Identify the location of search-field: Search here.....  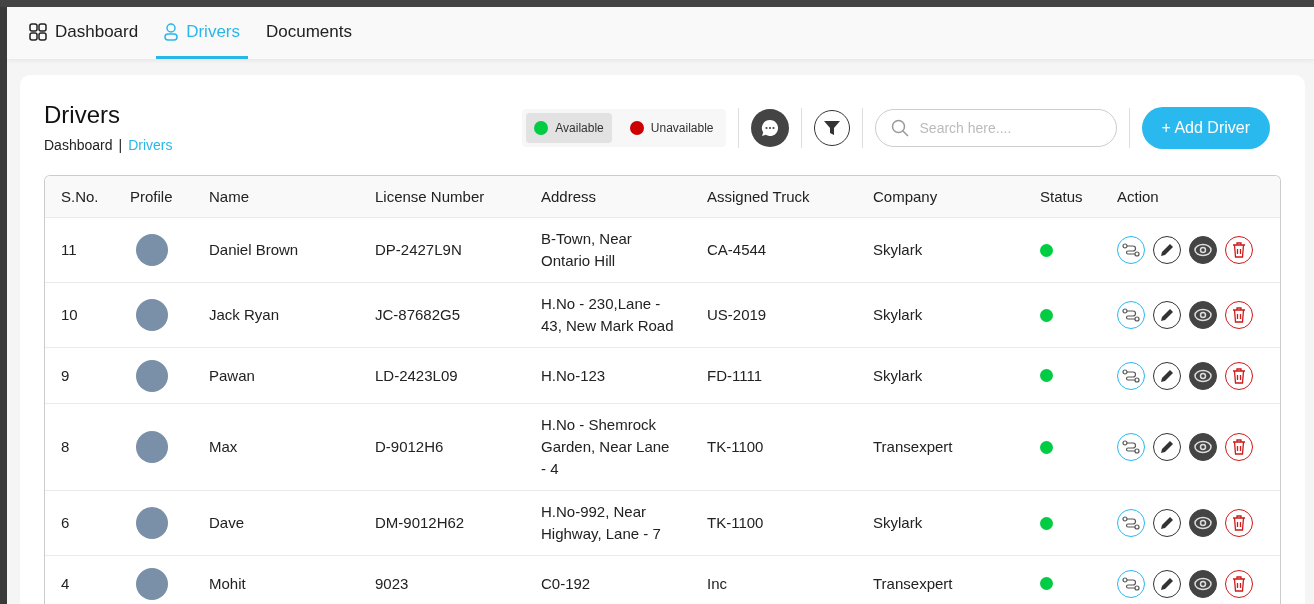
(995, 128).